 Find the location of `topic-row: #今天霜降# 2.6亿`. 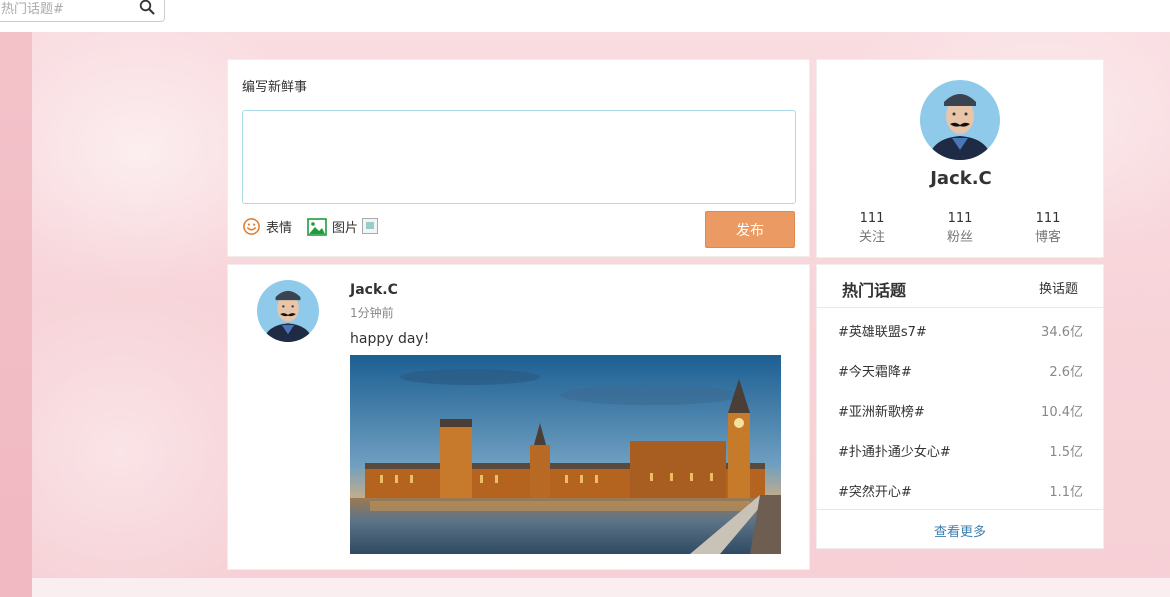

topic-row: #今天霜降# 2.6亿 is located at coordinates (960, 369).